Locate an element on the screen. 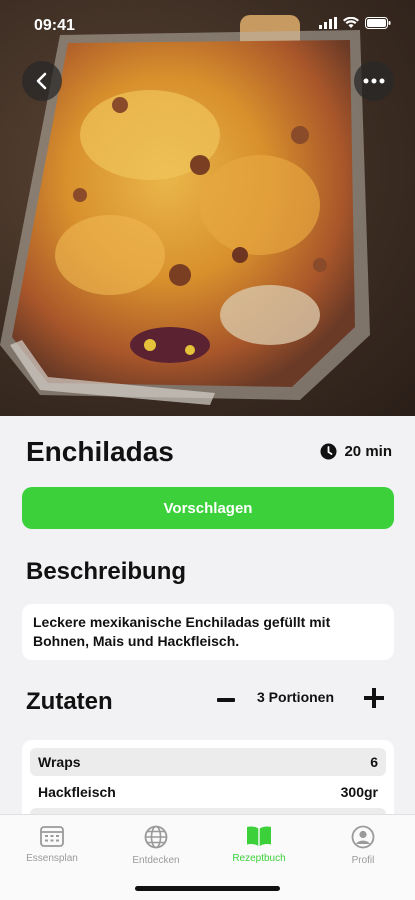  status-time: 09:41 is located at coordinates (54, 25).